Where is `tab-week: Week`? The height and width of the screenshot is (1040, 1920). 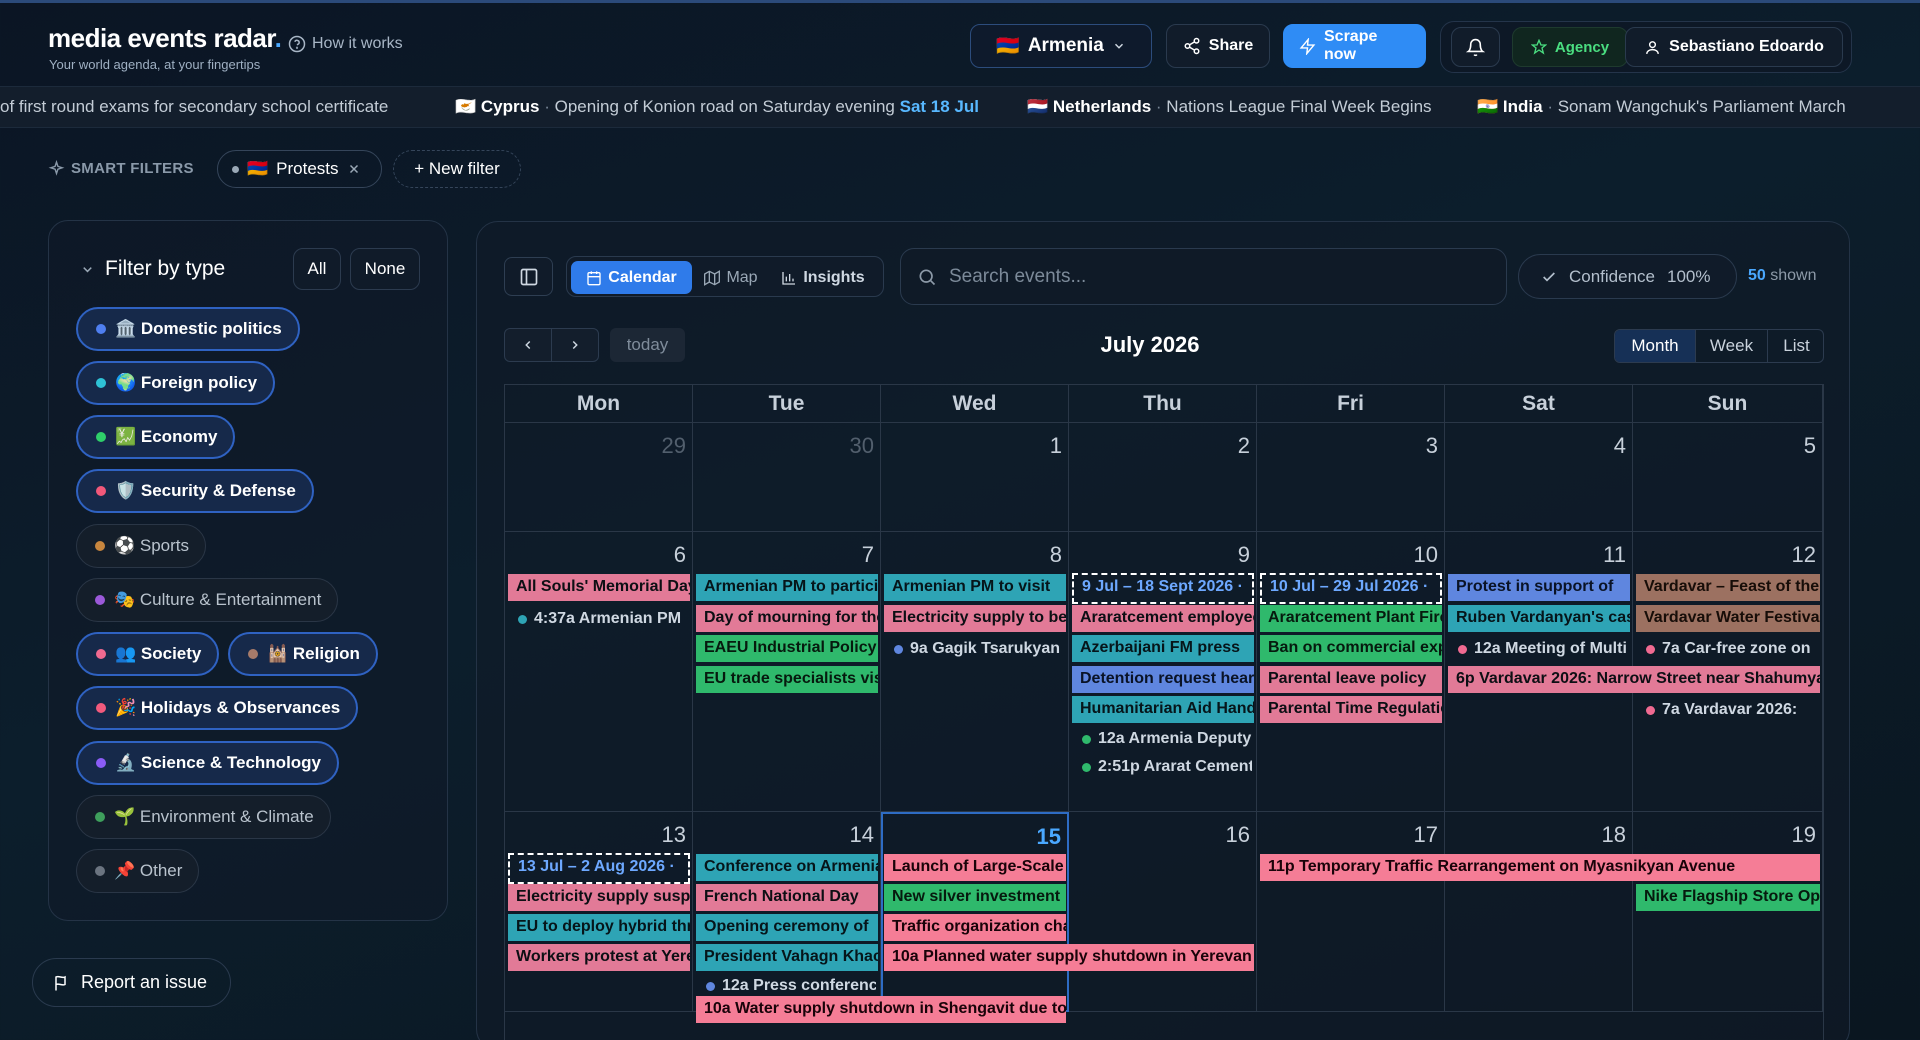 tab-week: Week is located at coordinates (1731, 346).